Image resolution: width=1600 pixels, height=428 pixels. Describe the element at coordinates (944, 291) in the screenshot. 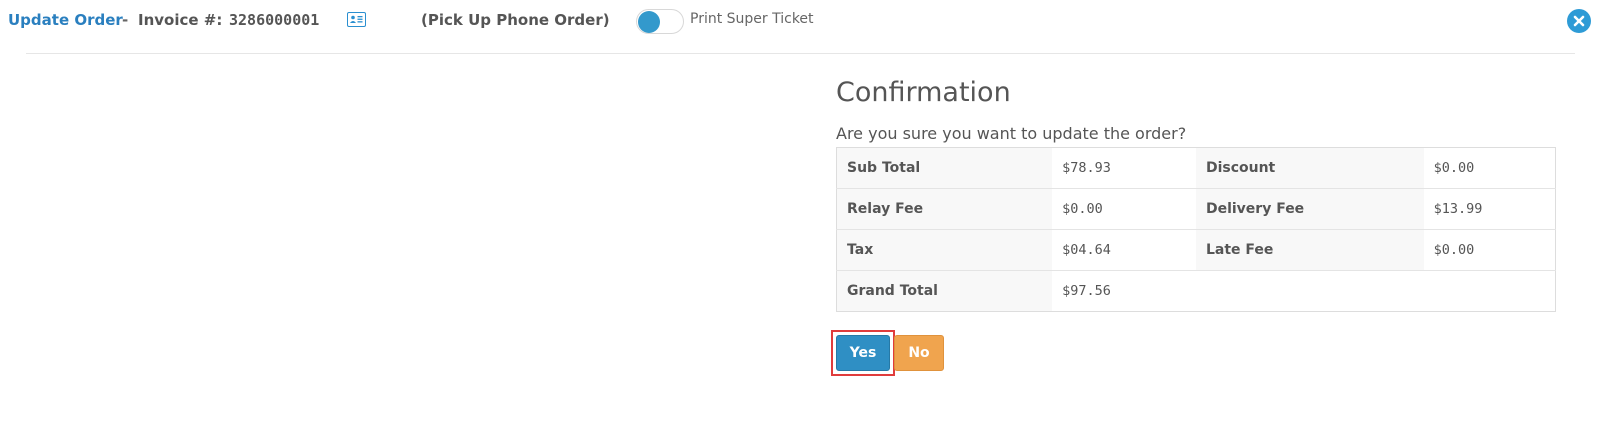

I see `grand-total-label: Grand Total` at that location.